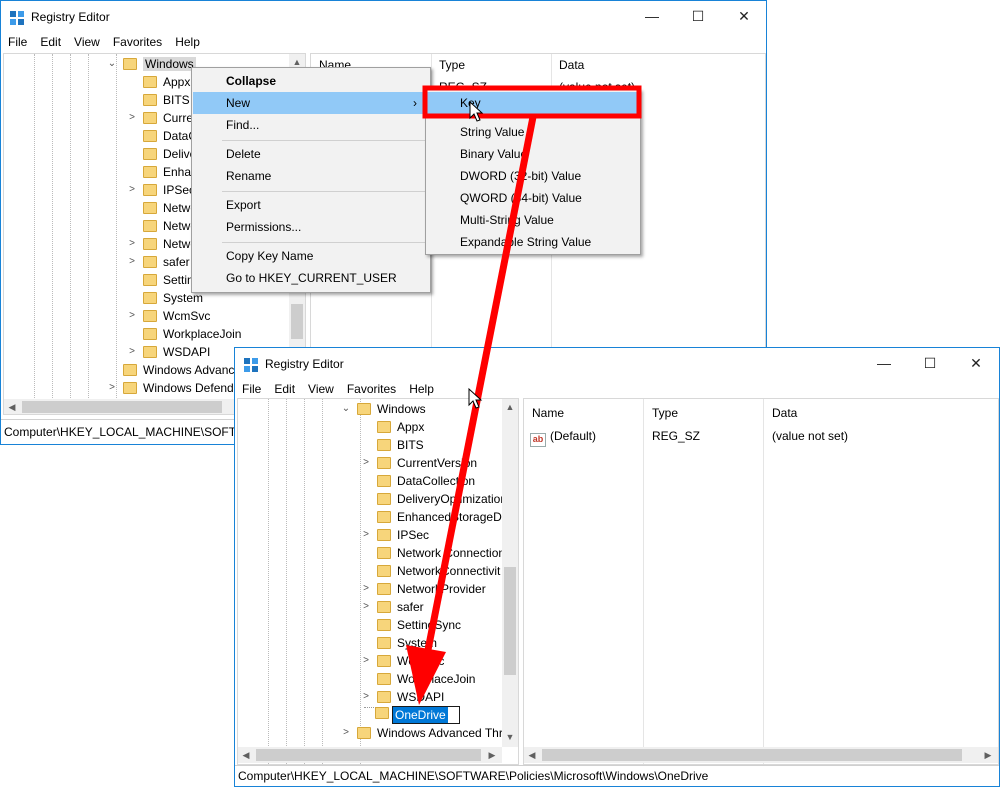  What do you see at coordinates (533, 103) in the screenshot?
I see `submenu-key: Key` at bounding box center [533, 103].